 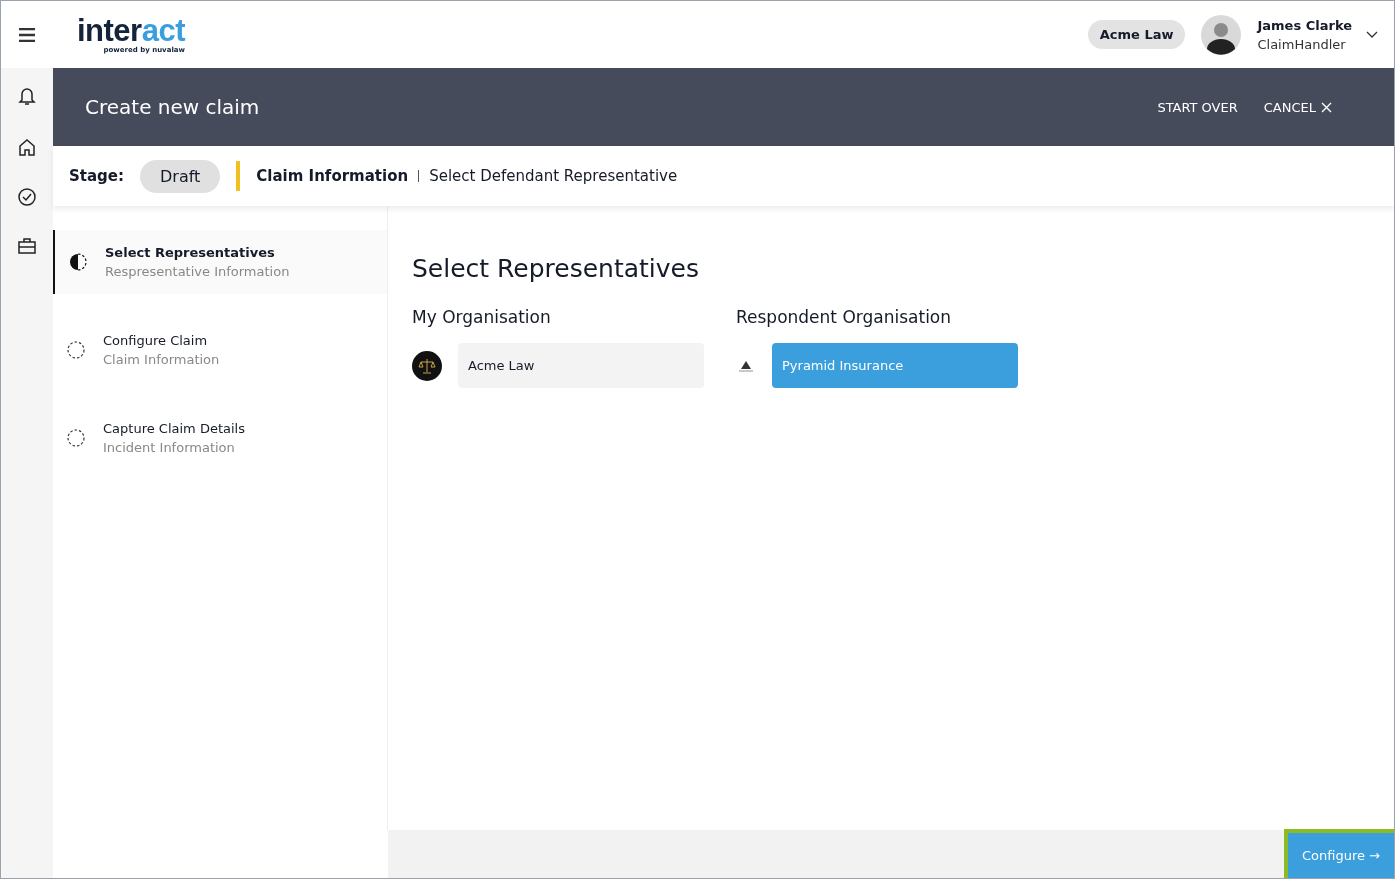 What do you see at coordinates (197, 271) in the screenshot?
I see `step-subtitle: Respresentative Information` at bounding box center [197, 271].